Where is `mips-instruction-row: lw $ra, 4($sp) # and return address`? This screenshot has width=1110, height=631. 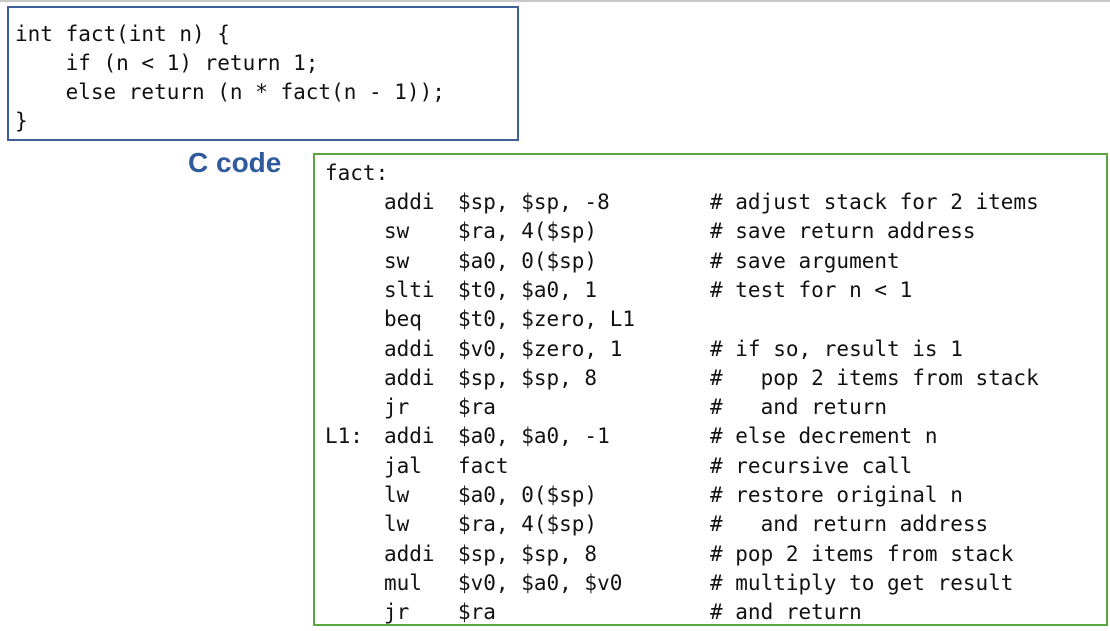
mips-instruction-row: lw $ra, 4($sp) # and return address is located at coordinates (705, 524).